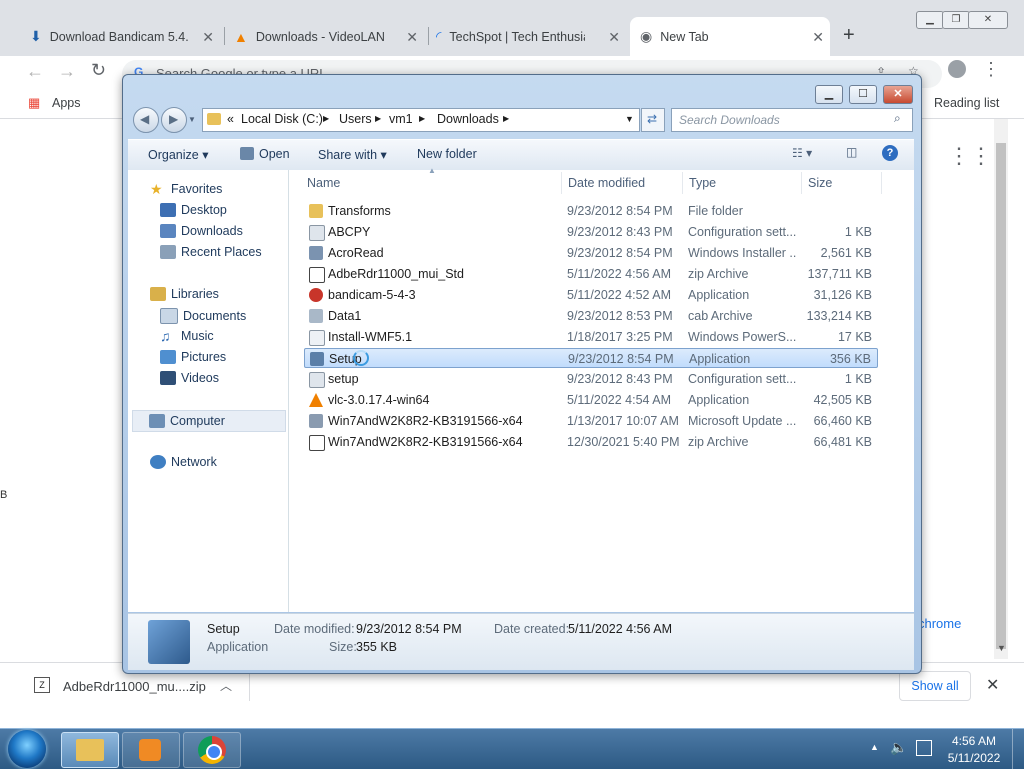  Describe the element at coordinates (203, 316) in the screenshot. I see `nav-documents: Documents` at that location.